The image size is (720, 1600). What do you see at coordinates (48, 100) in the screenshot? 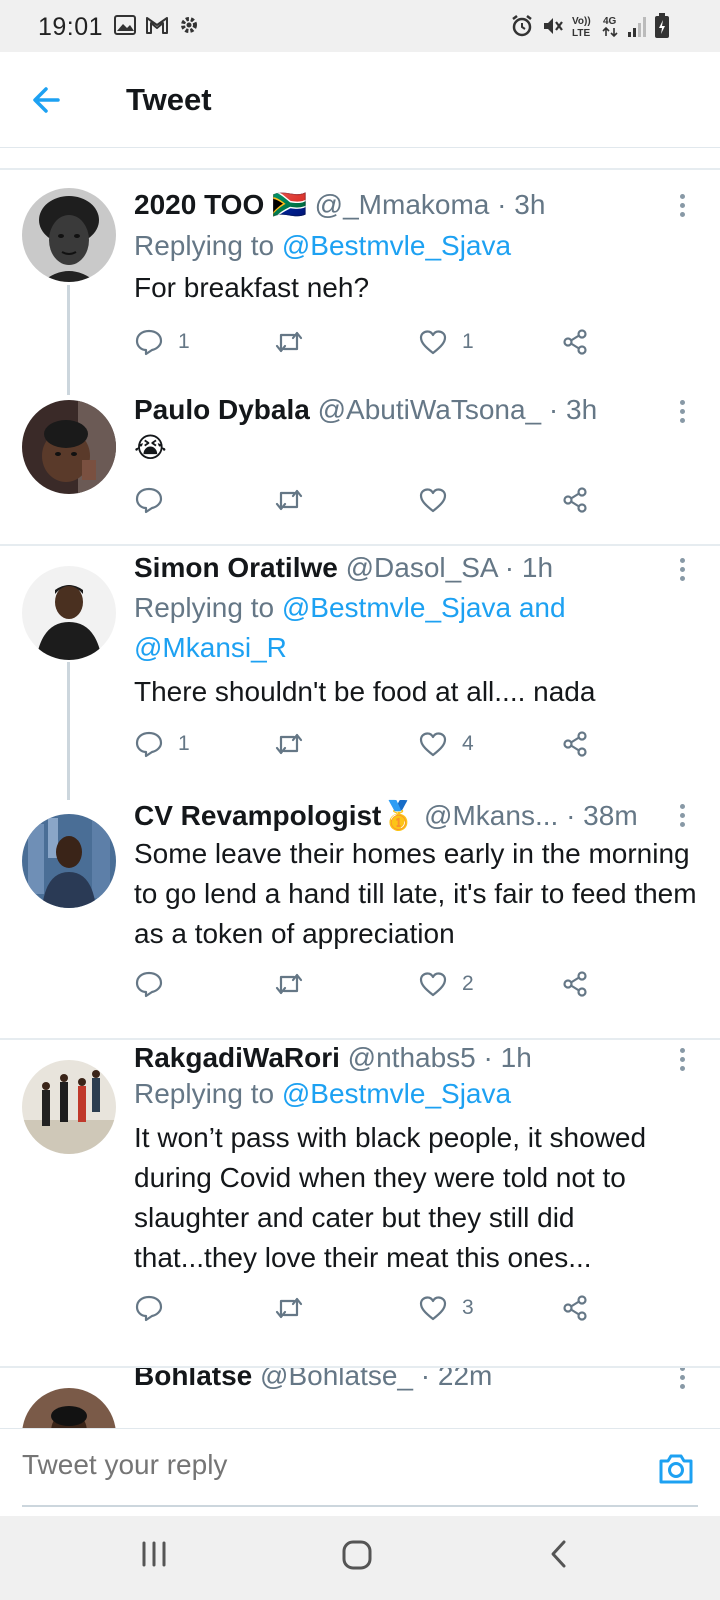
I see `back-arrow-icon` at bounding box center [48, 100].